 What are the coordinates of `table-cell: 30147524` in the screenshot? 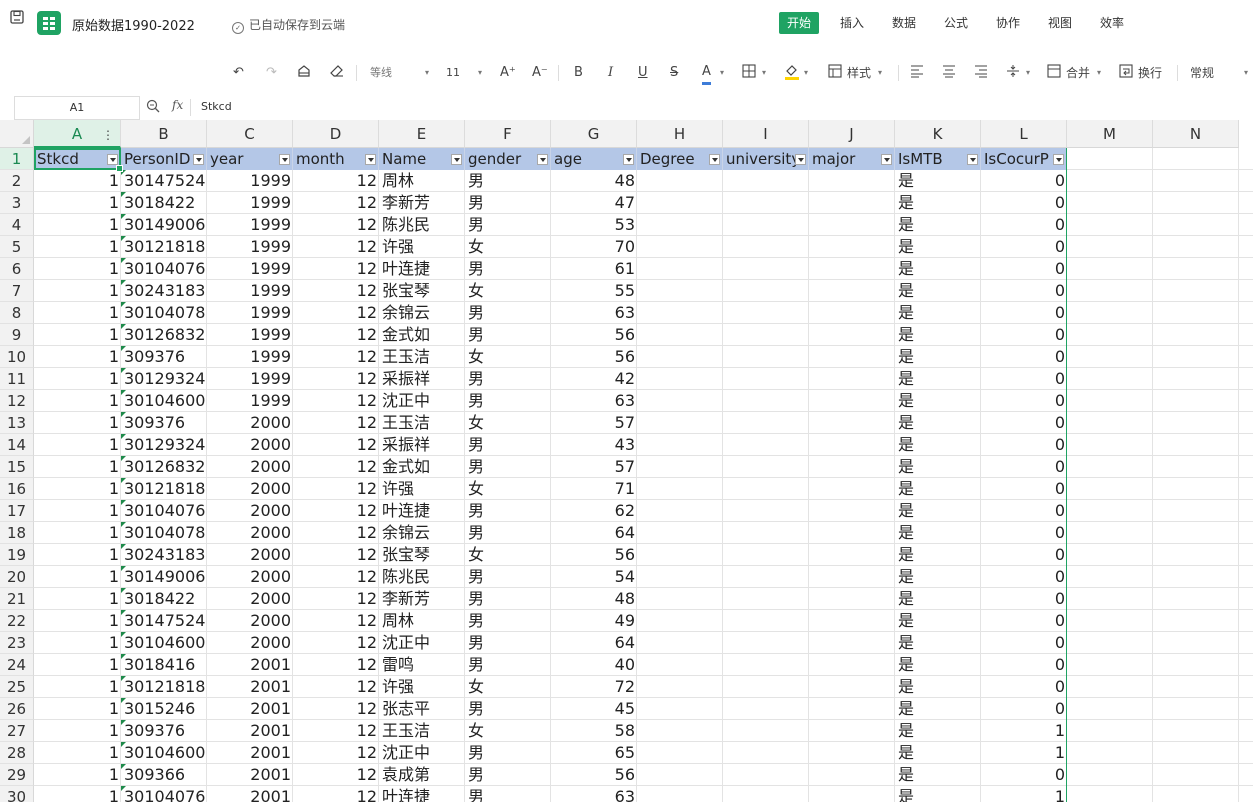 It's located at (164, 621).